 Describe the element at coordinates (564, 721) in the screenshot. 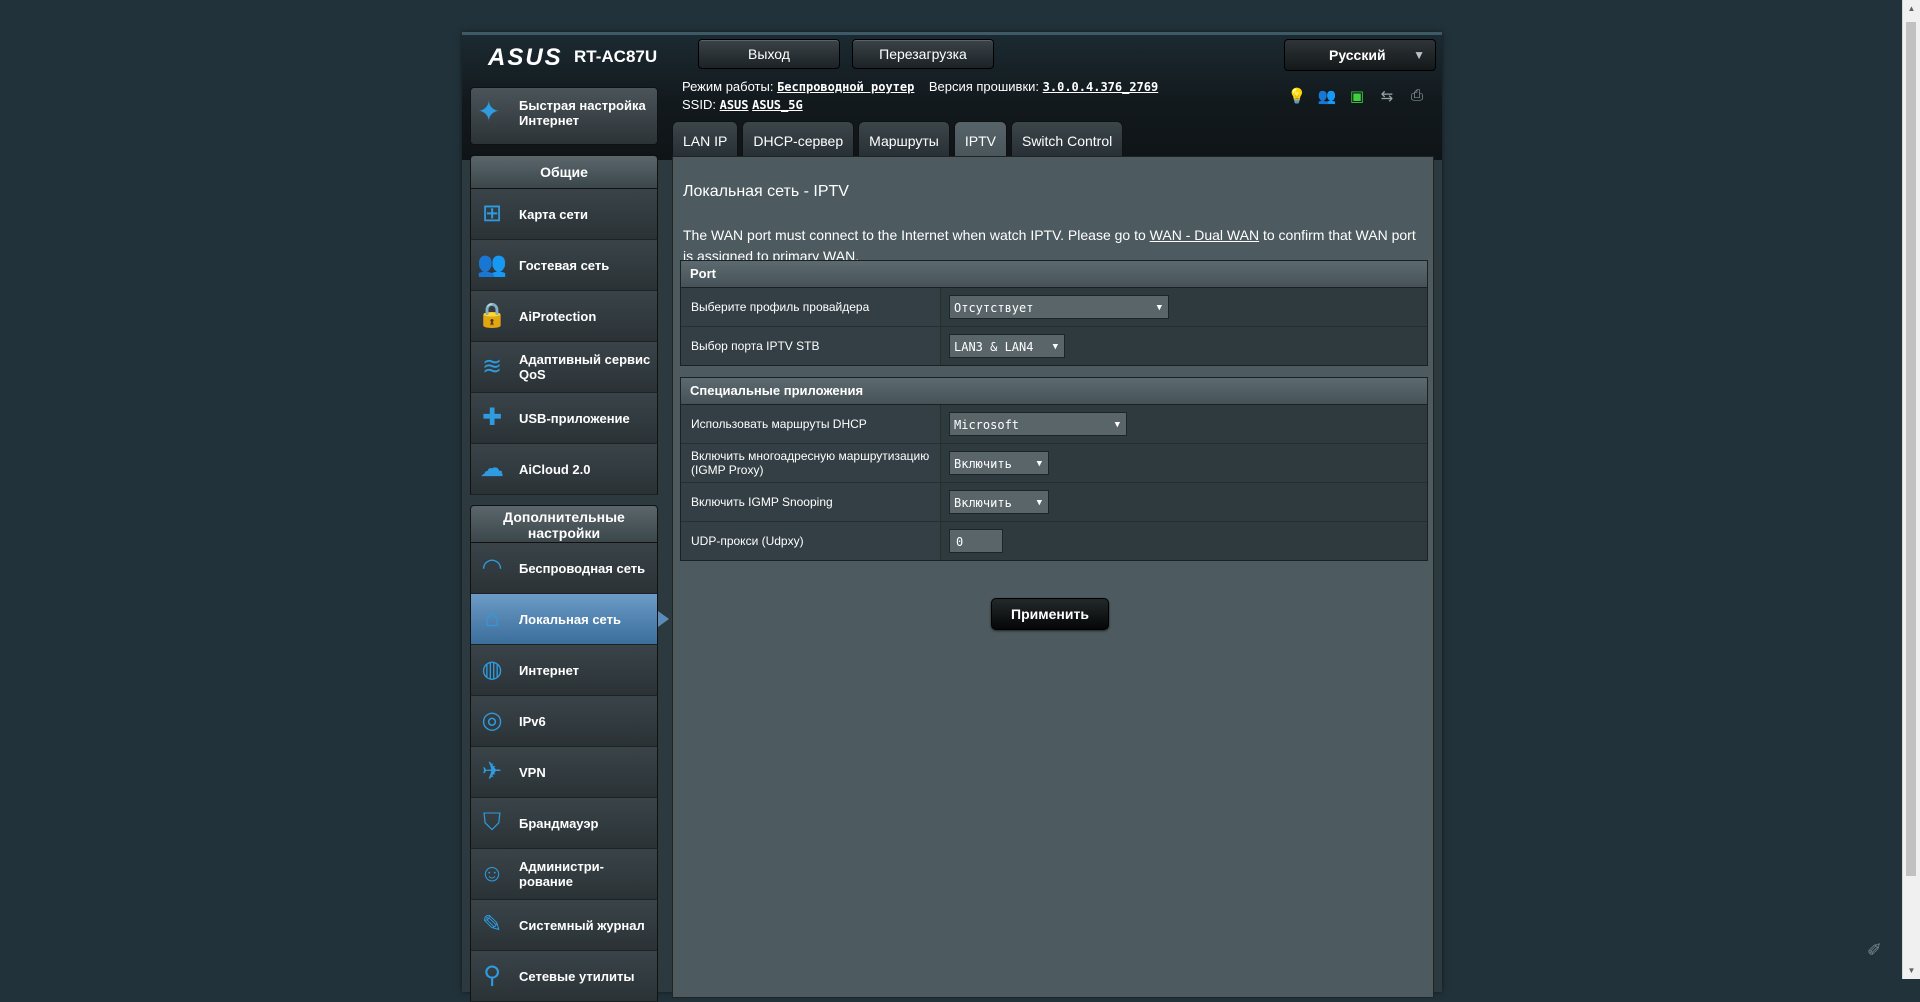

I see `sidebar-item-ipv6: ◎ IPv6` at that location.